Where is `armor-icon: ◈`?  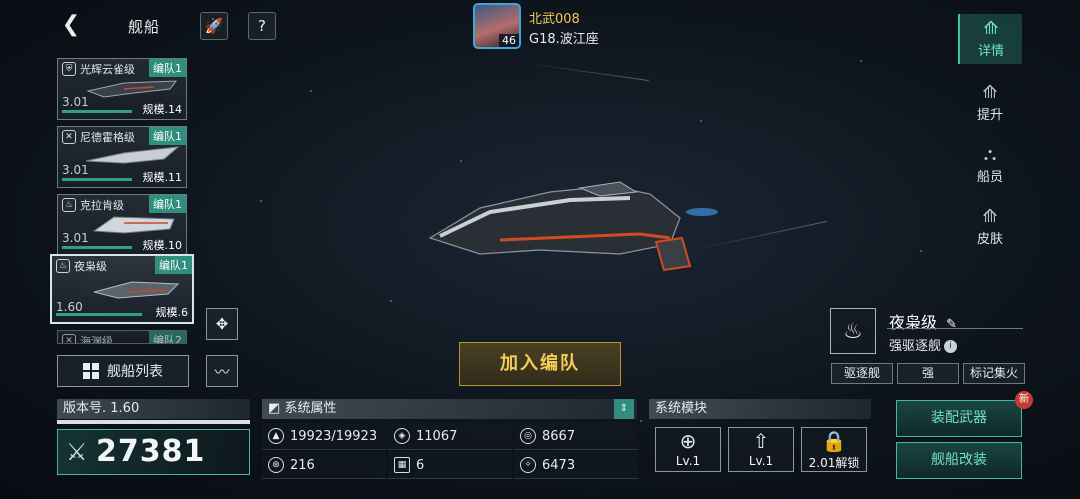 armor-icon: ◈ is located at coordinates (402, 436).